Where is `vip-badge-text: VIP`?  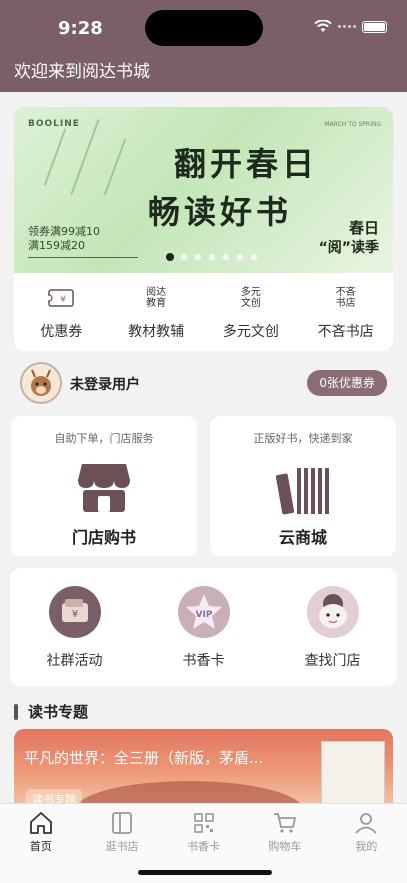 vip-badge-text: VIP is located at coordinates (203, 615).